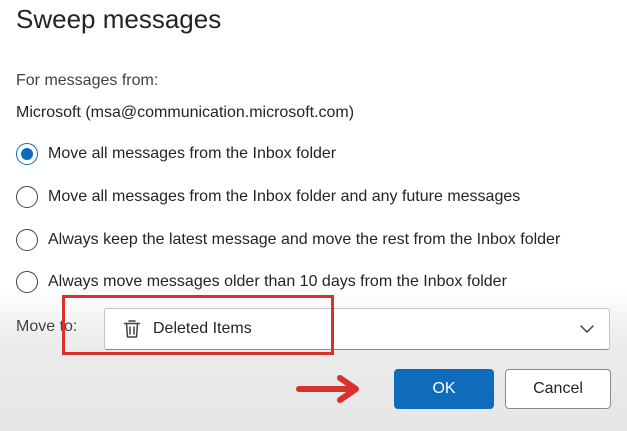 Image resolution: width=627 pixels, height=431 pixels. Describe the element at coordinates (558, 389) in the screenshot. I see `cancel-button: Cancel` at that location.